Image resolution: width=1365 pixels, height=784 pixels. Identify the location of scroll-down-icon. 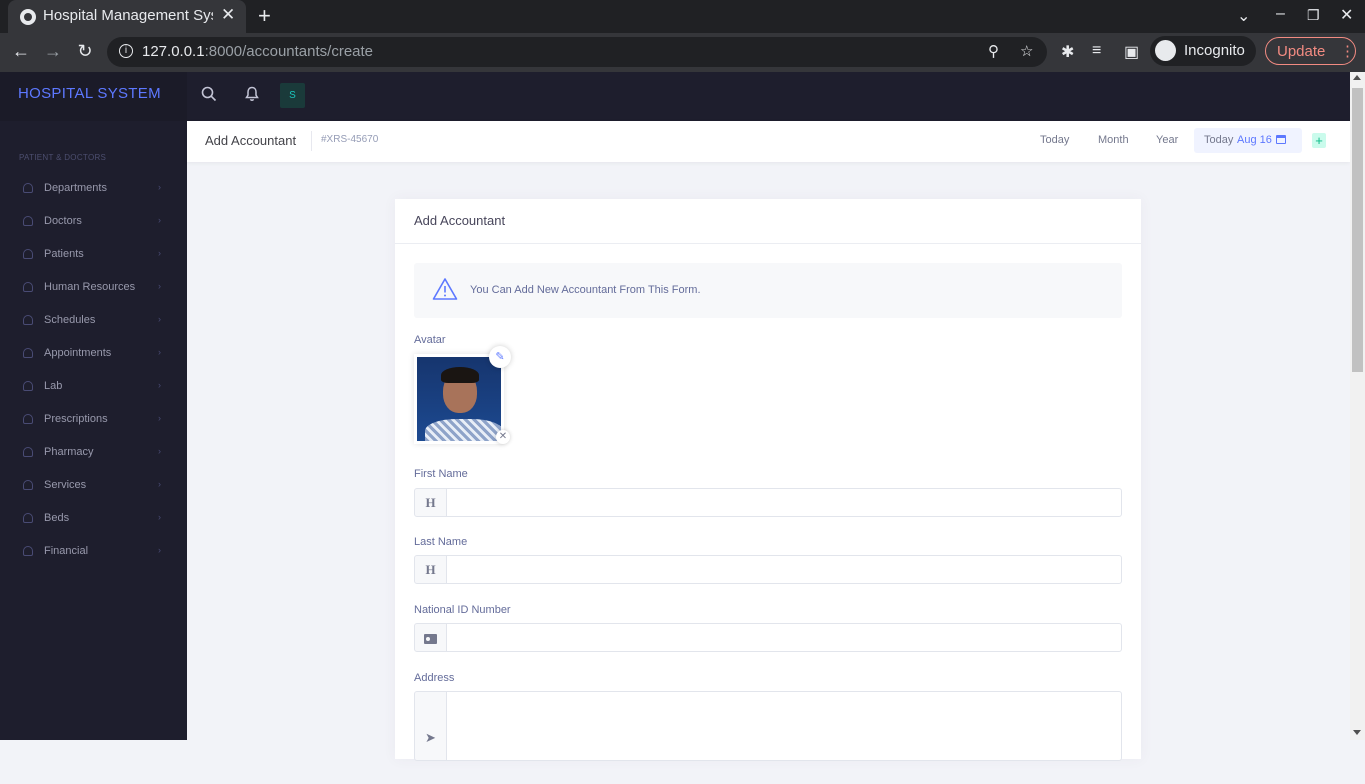
(1357, 732).